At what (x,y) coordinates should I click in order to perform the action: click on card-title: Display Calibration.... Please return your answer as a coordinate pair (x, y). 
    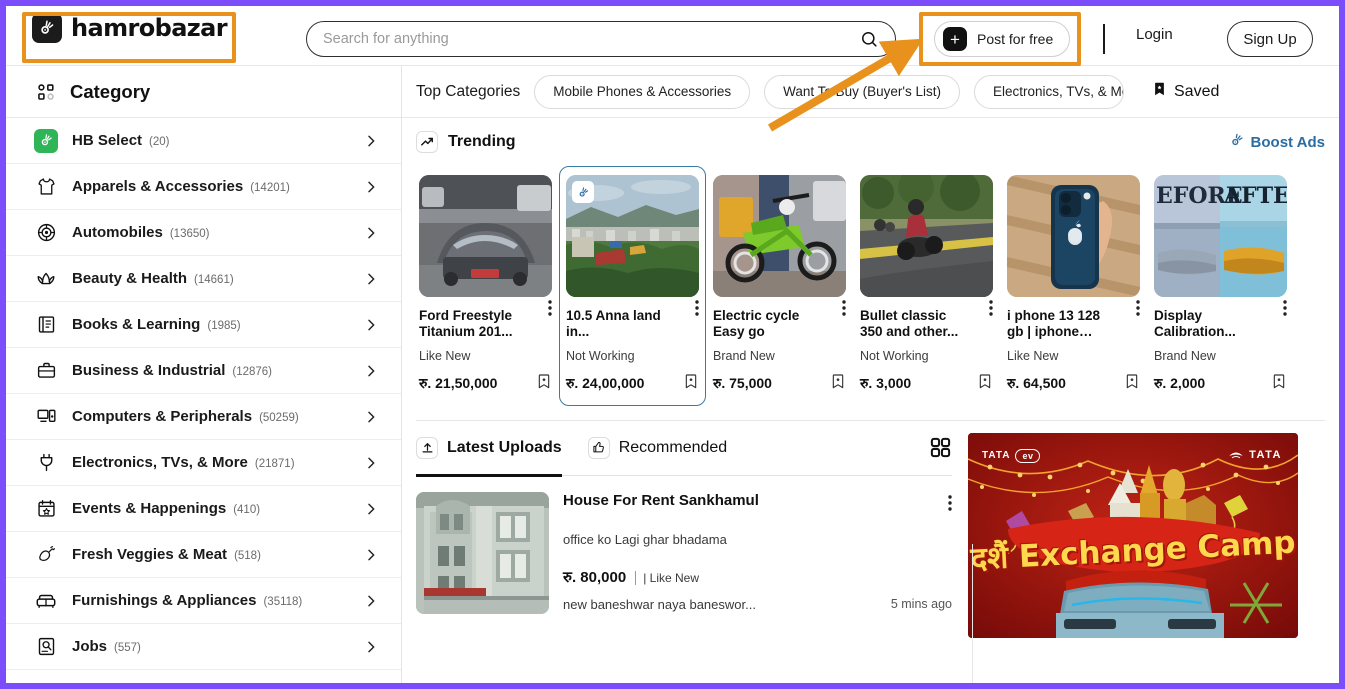
    Looking at the image, I should click on (1195, 324).